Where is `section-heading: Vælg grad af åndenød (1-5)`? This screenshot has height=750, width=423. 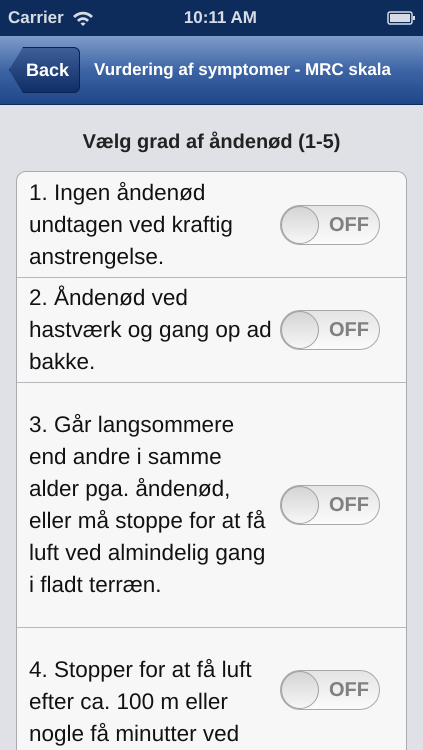
section-heading: Vælg grad af åndenød (1-5) is located at coordinates (211, 142).